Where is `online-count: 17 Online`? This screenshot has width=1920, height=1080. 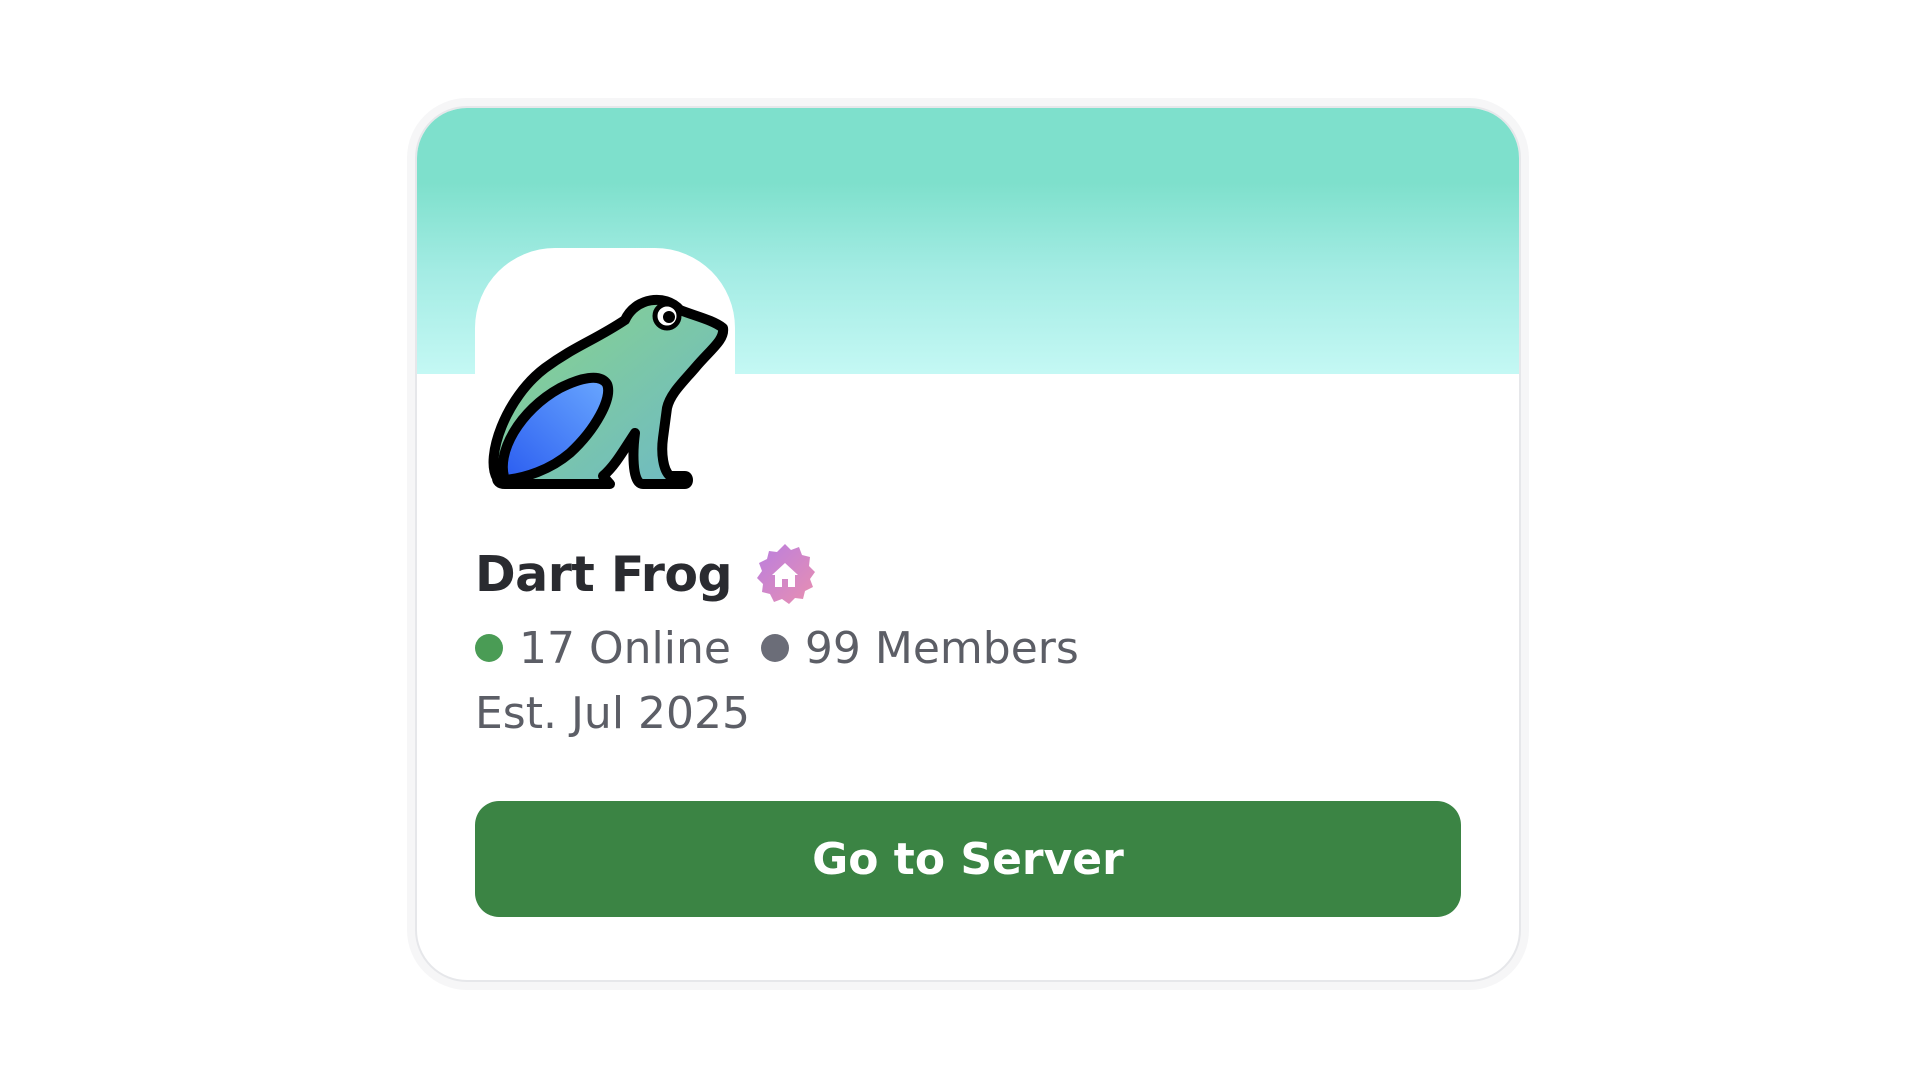
online-count: 17 Online is located at coordinates (603, 648).